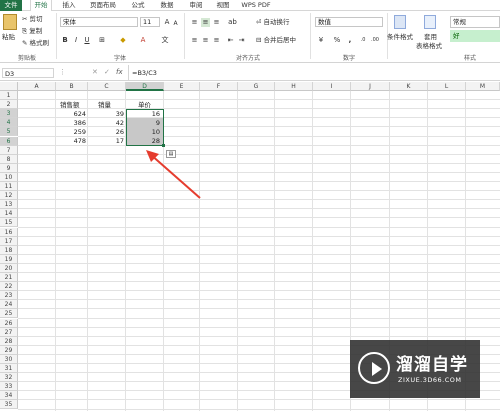  I want to click on tab-review: 审阅, so click(196, 5).